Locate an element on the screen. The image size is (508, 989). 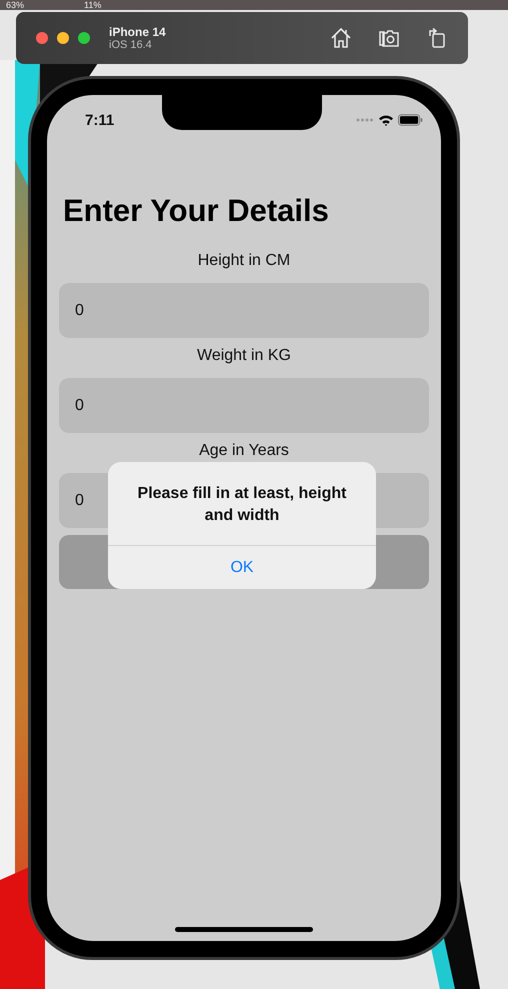
field-label: Age in Years is located at coordinates (244, 451).